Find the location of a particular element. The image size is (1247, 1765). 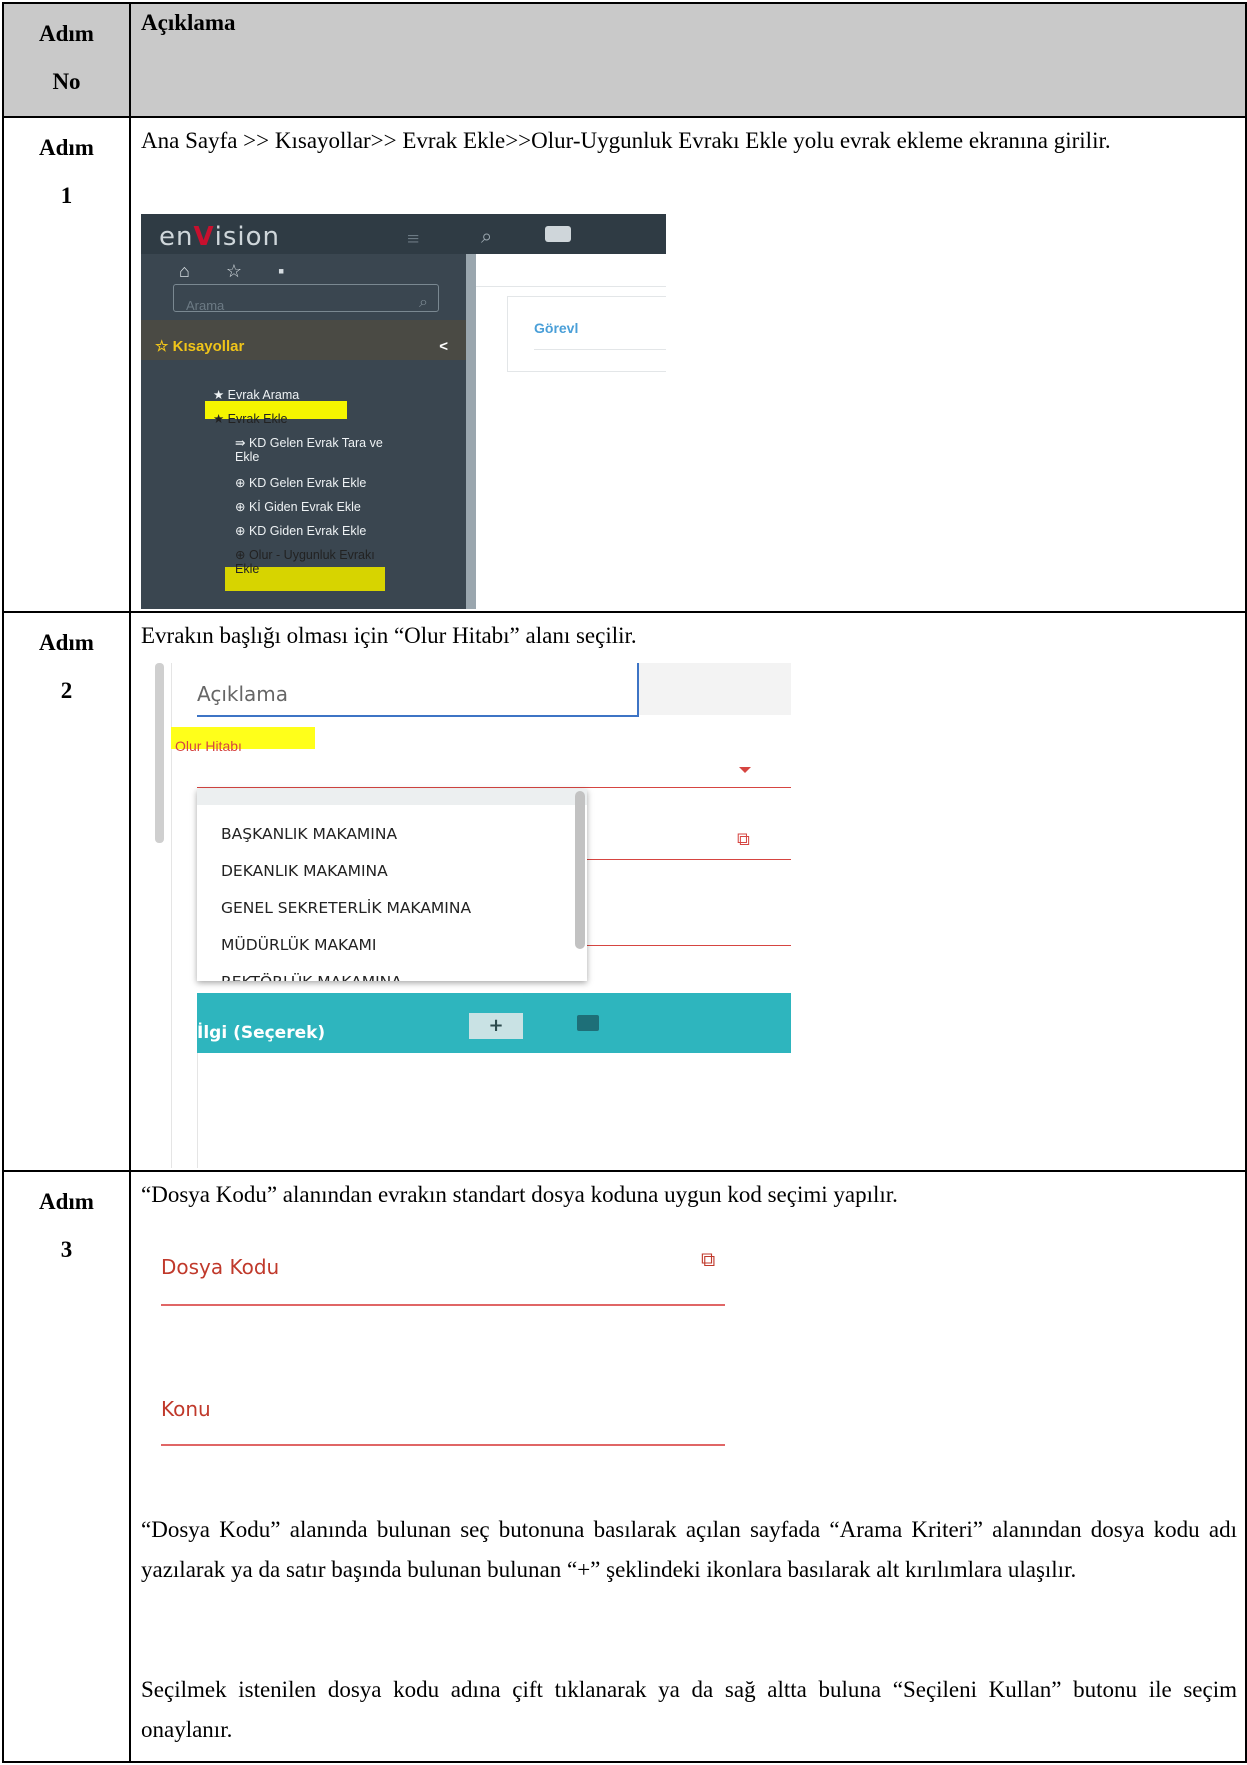

caret-down-icon is located at coordinates (745, 770).